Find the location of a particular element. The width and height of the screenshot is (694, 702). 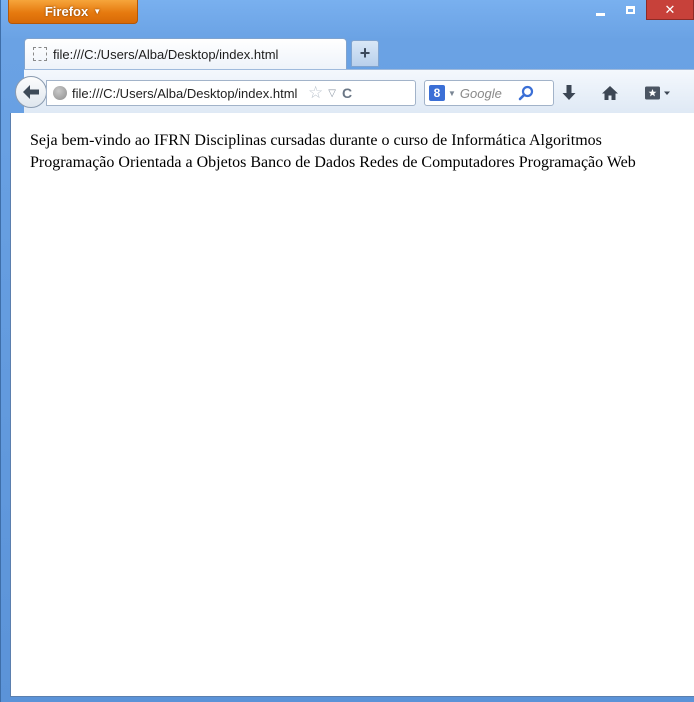

new-tab-button: + is located at coordinates (365, 53).